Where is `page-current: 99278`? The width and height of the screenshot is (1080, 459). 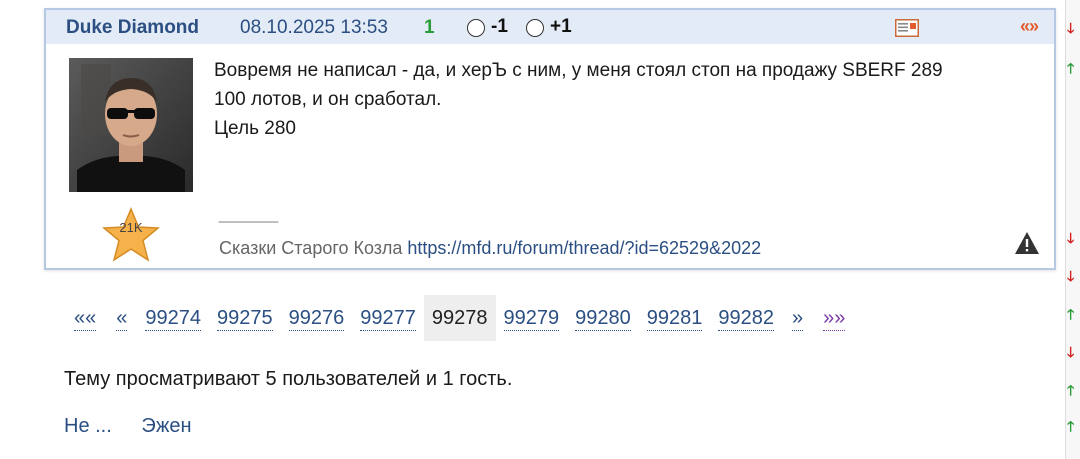 page-current: 99278 is located at coordinates (459, 318).